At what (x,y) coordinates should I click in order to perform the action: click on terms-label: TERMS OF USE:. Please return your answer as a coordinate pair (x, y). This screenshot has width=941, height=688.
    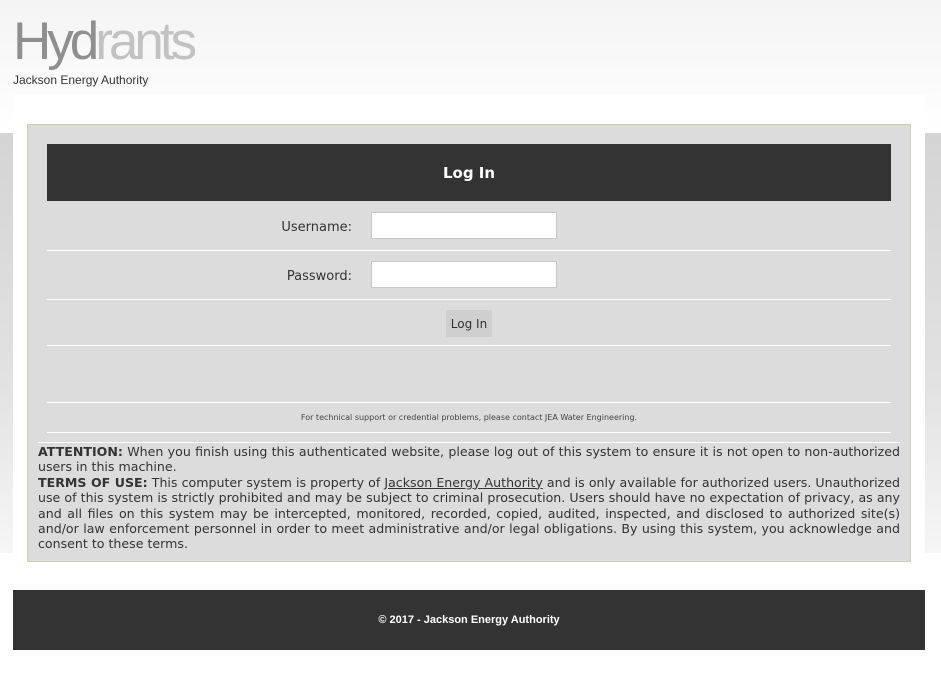
    Looking at the image, I should click on (93, 482).